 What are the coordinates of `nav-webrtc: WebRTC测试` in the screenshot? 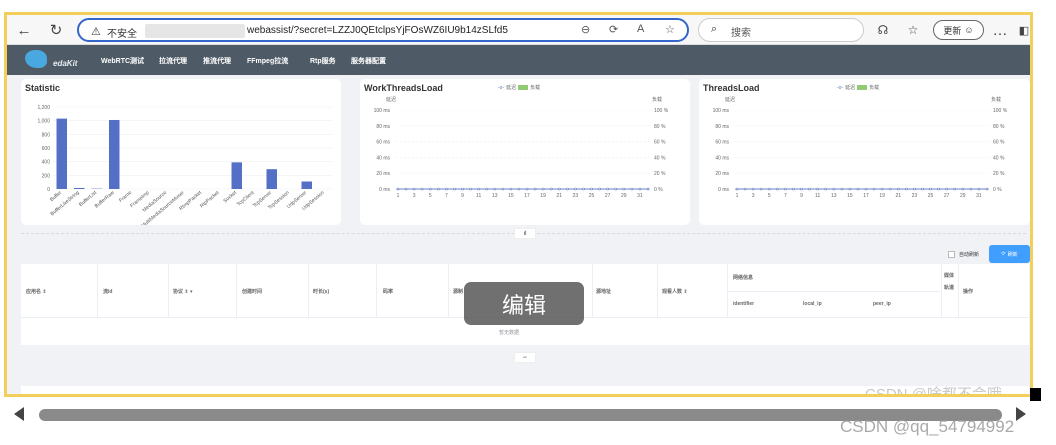 It's located at (122, 61).